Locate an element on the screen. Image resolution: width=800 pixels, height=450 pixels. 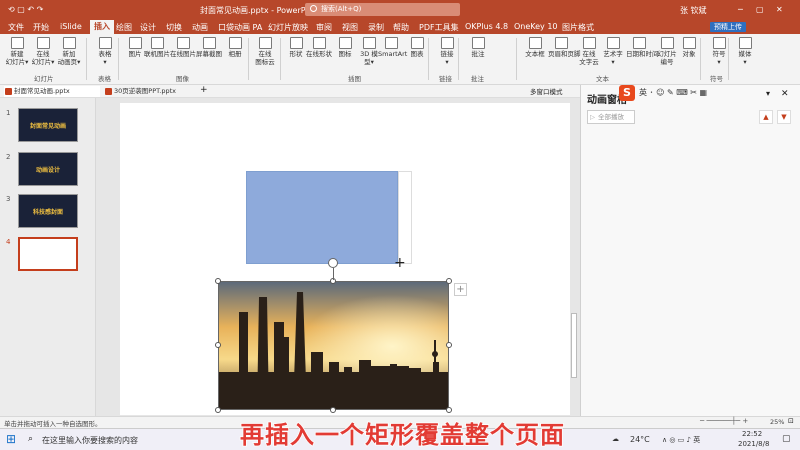
slide-thumbnail: 封面常见动画 is located at coordinates (48, 125).